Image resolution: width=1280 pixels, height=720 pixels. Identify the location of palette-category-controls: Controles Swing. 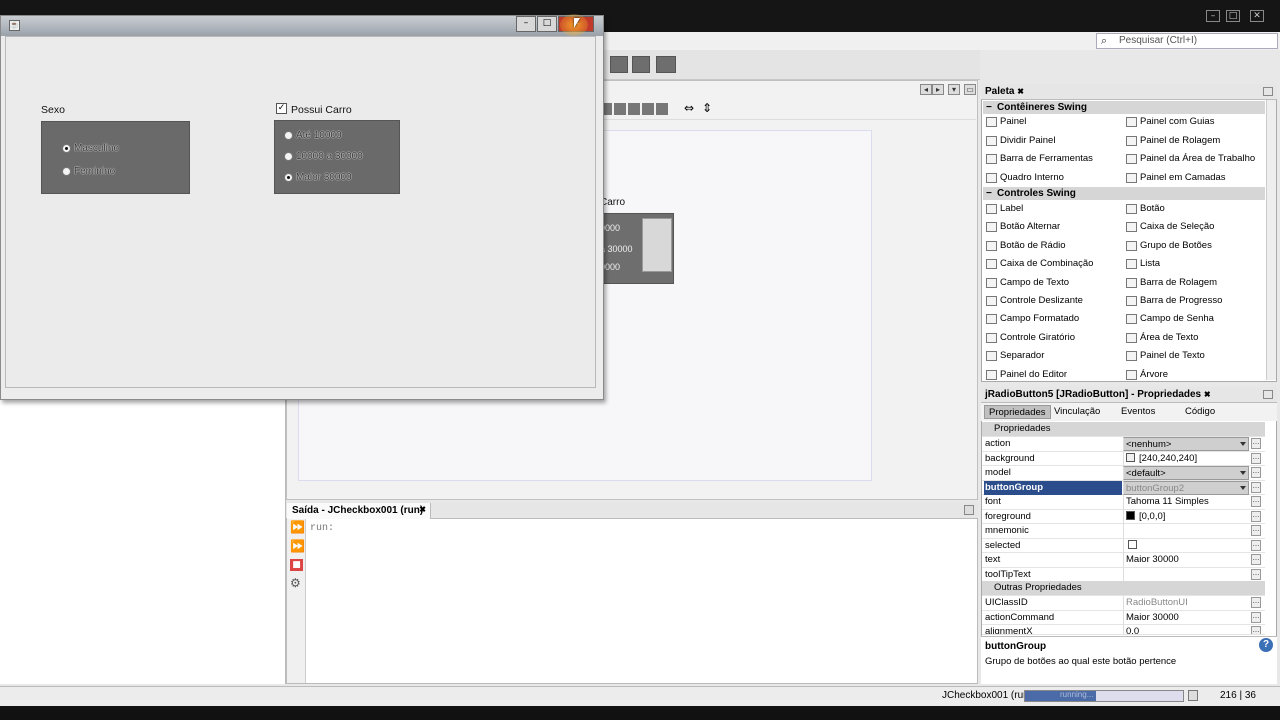
(1124, 193).